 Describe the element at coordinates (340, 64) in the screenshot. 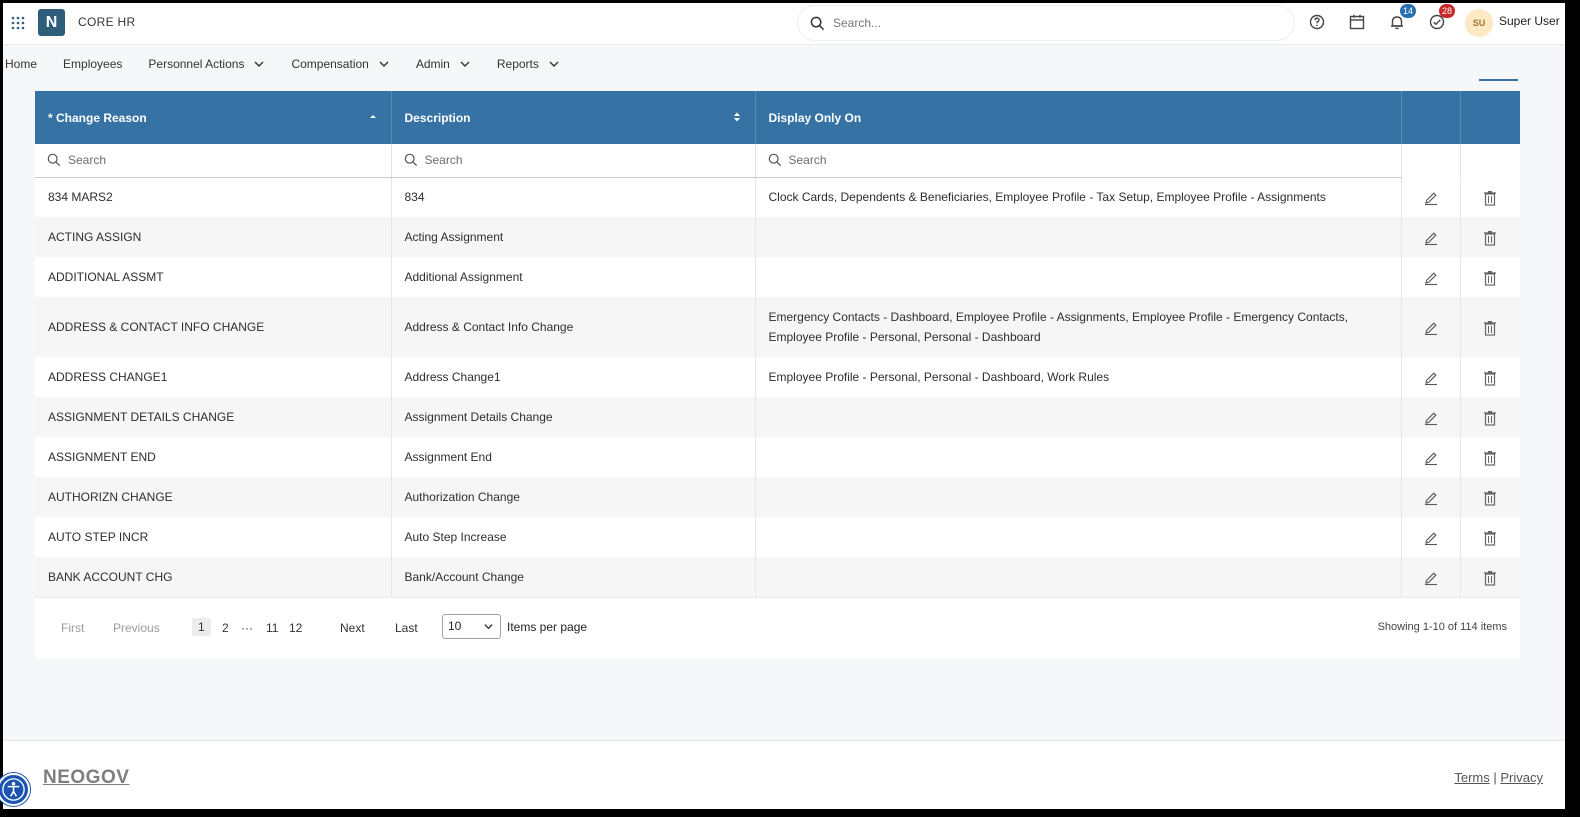

I see `nav-compensation: Compensation` at that location.